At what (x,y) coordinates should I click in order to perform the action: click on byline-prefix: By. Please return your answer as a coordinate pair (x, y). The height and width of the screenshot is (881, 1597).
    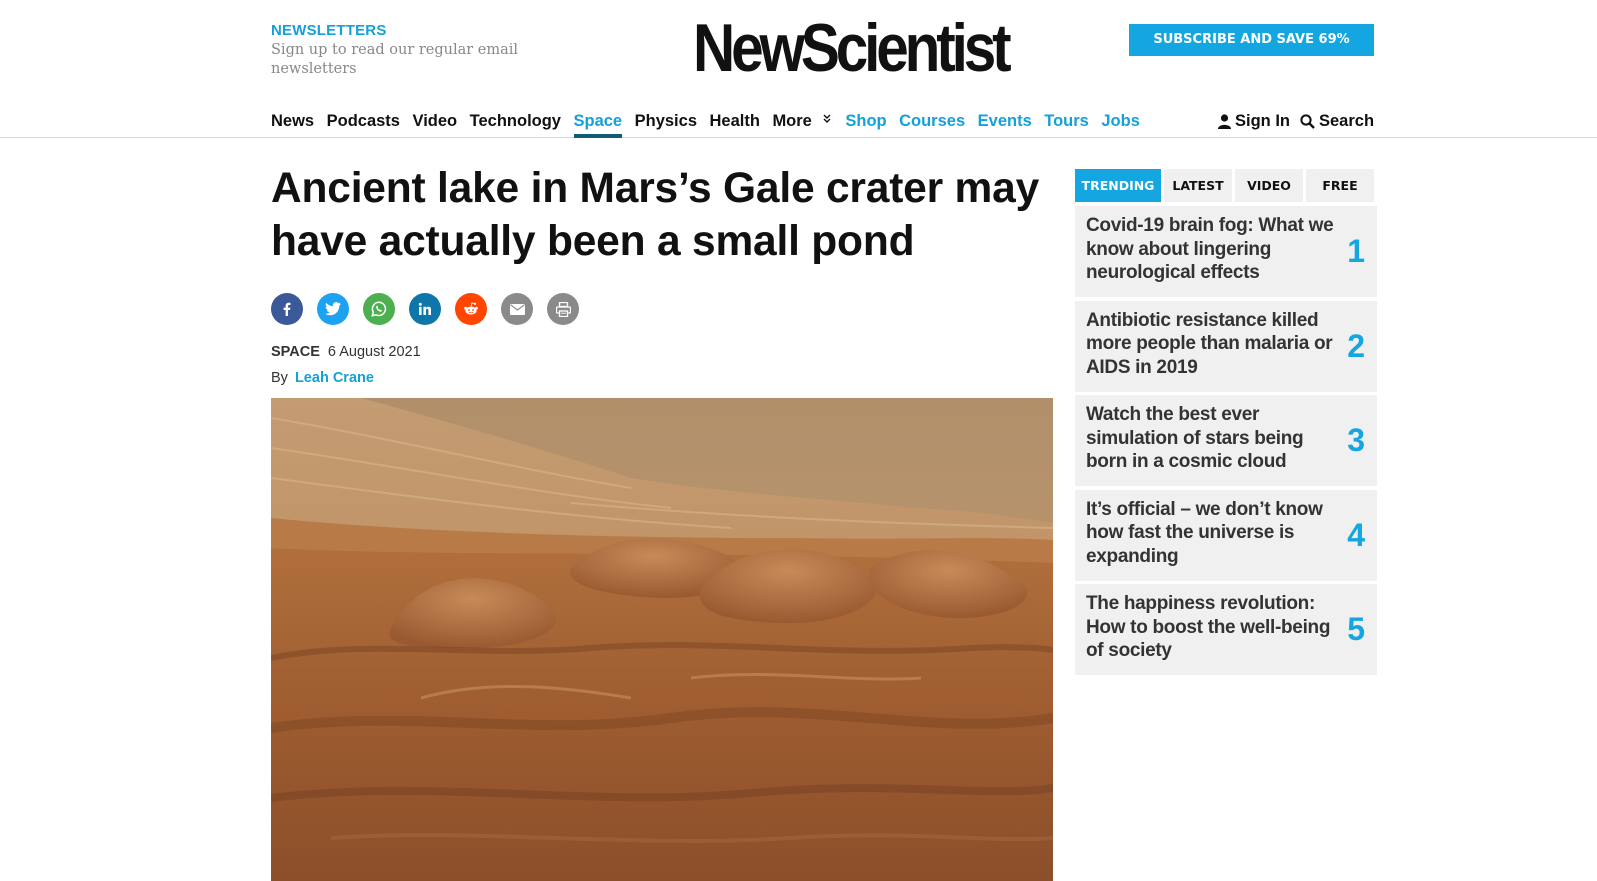
    Looking at the image, I should click on (279, 378).